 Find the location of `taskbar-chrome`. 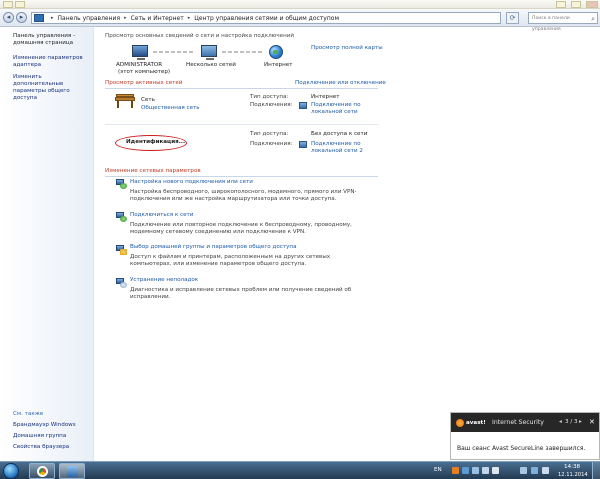

taskbar-chrome is located at coordinates (42, 471).